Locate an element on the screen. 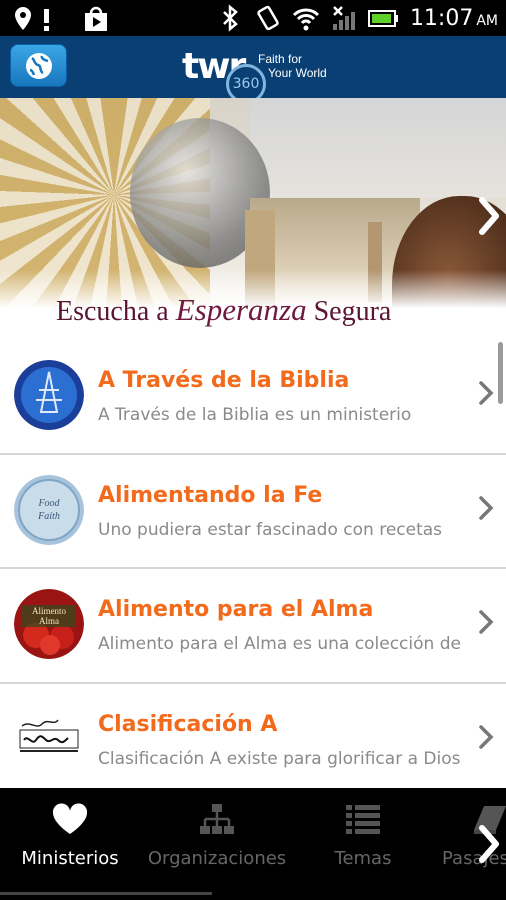  location-icon is located at coordinates (23, 18).